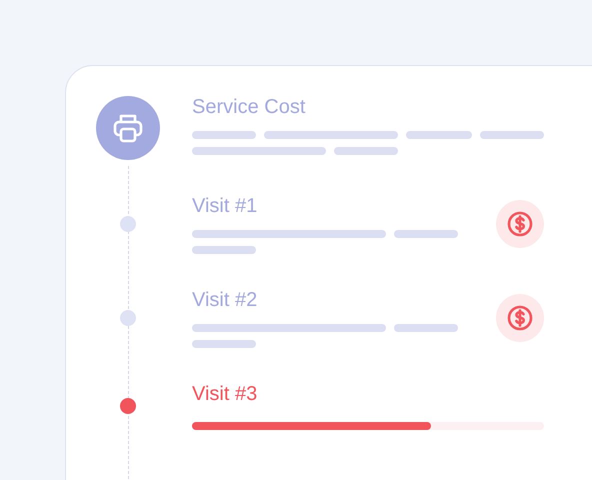 This screenshot has width=592, height=480. I want to click on step-title: Visit #3, so click(225, 394).